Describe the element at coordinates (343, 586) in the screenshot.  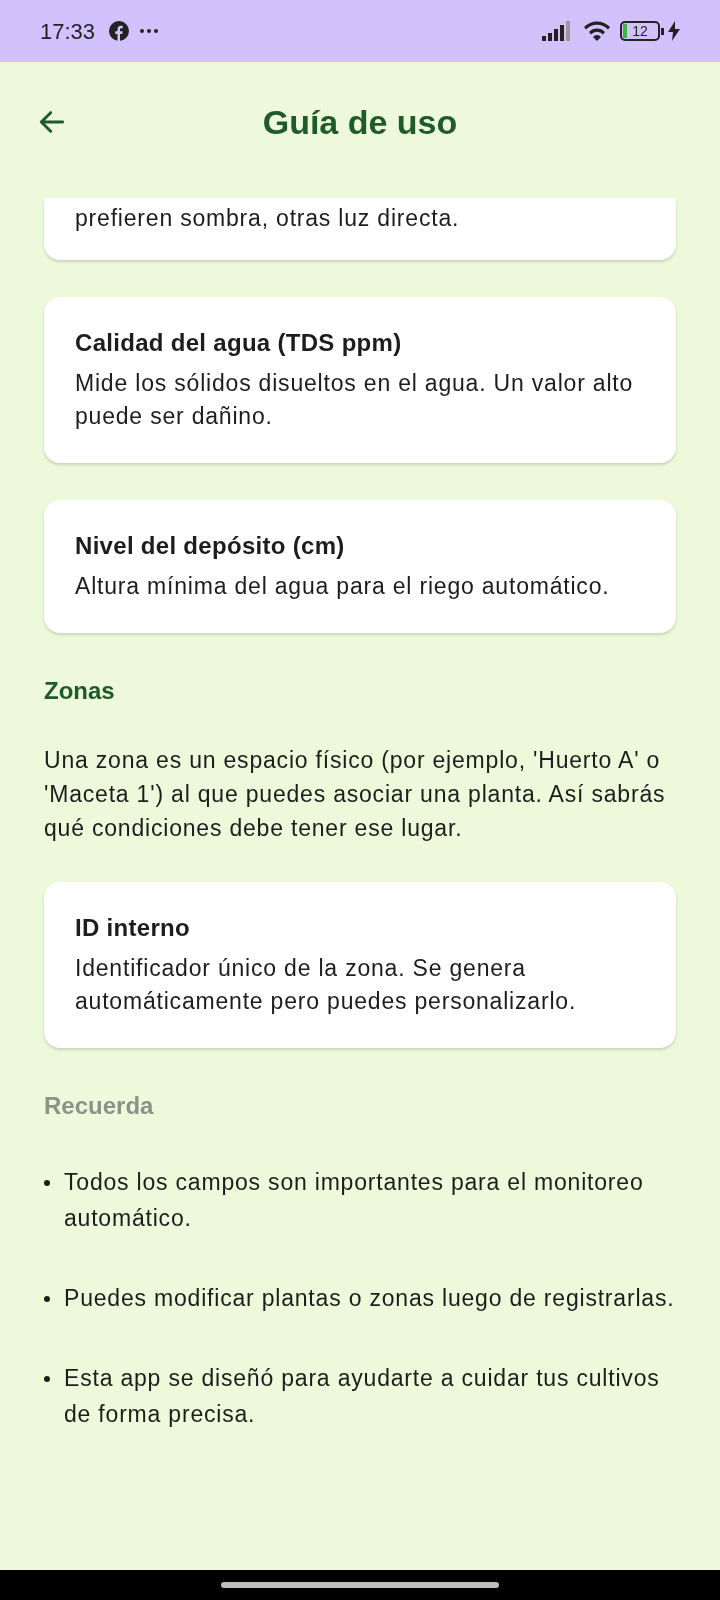
I see `card-description: Altura mínima del agua para el riego automático.` at that location.